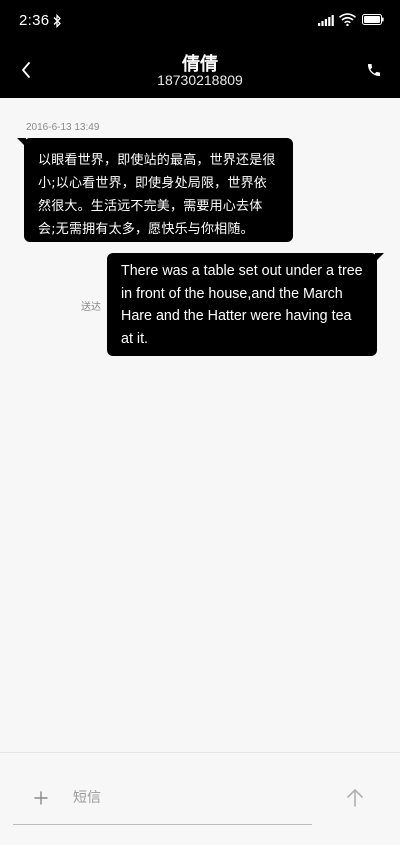  I want to click on call-button, so click(374, 70).